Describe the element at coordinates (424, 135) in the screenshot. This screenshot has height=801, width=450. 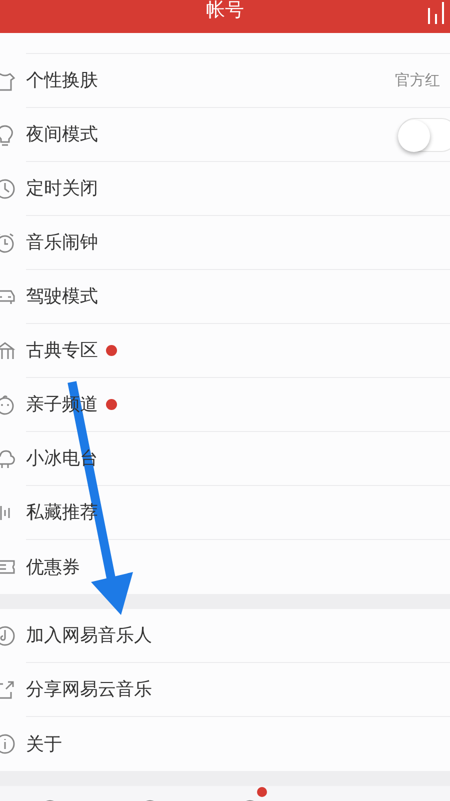
I see `toggle-switch` at that location.